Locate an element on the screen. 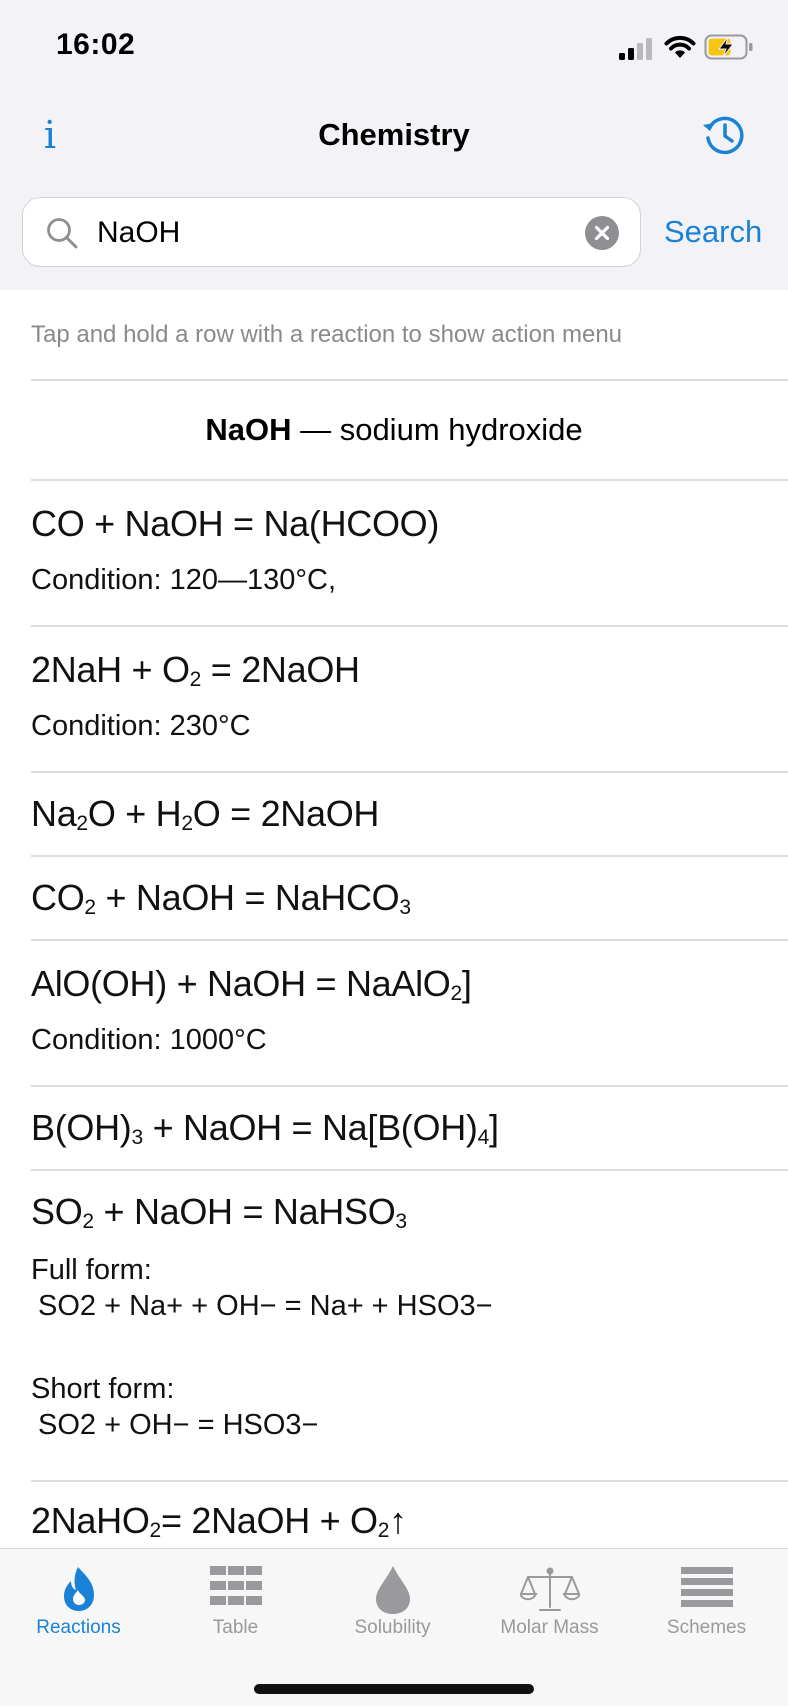  compound-formula: NaOH is located at coordinates (248, 429).